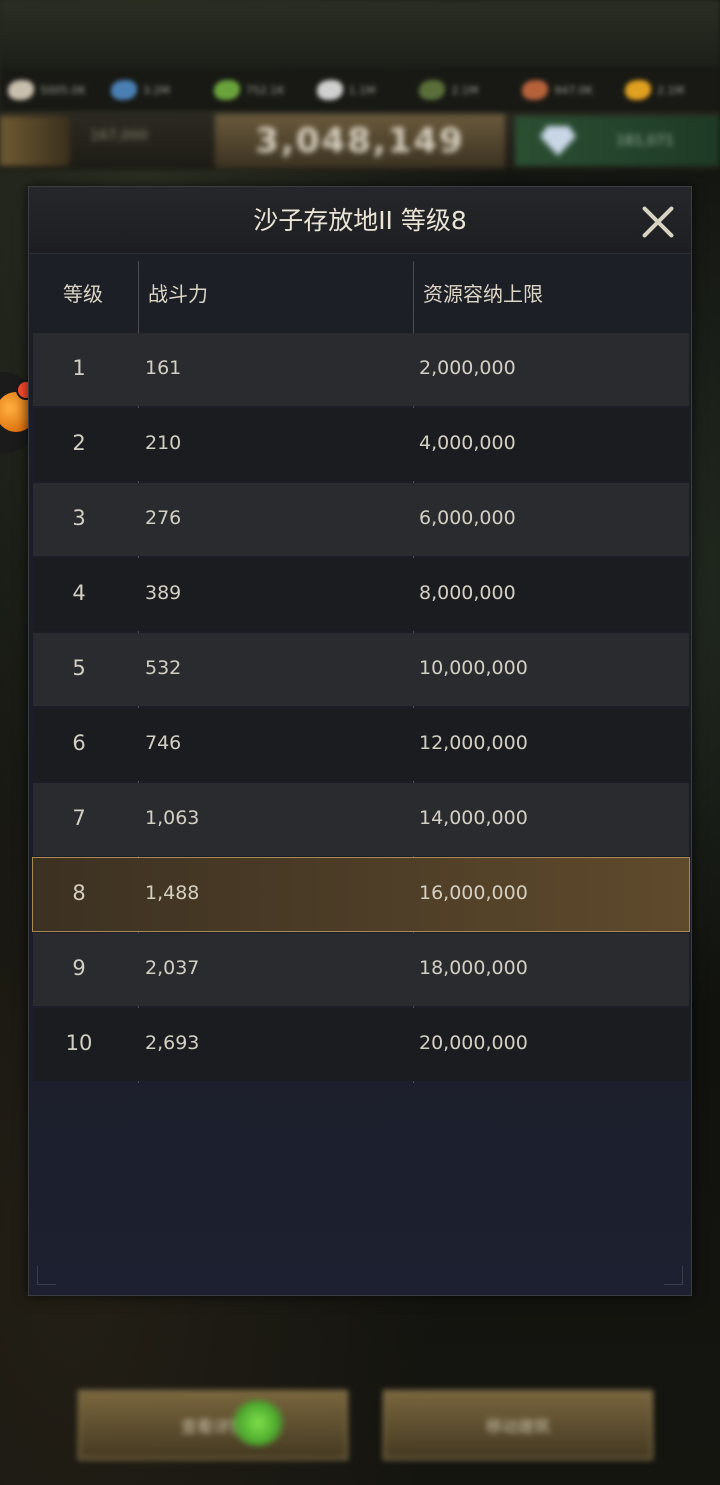  Describe the element at coordinates (79, 968) in the screenshot. I see `level-cell: 9` at that location.